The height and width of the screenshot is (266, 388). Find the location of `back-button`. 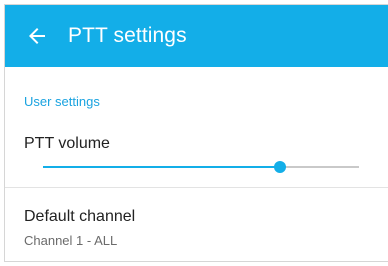

back-button is located at coordinates (37, 36).